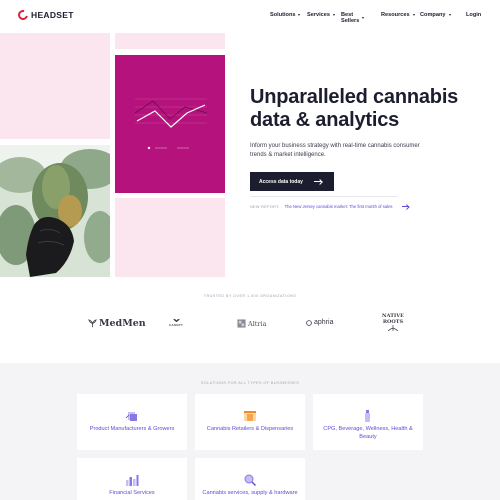 This screenshot has width=500, height=500. I want to click on altria-logo-text: Altria, so click(257, 323).